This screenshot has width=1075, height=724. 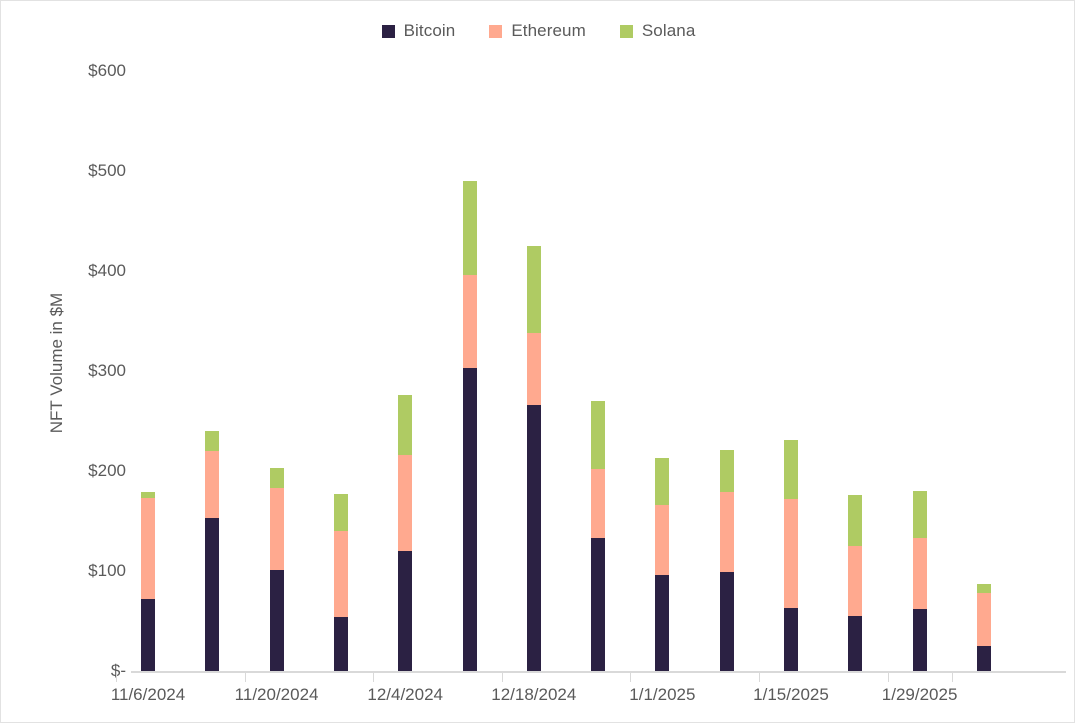 I want to click on y-axis-tick-label: $500, so click(x=107, y=170).